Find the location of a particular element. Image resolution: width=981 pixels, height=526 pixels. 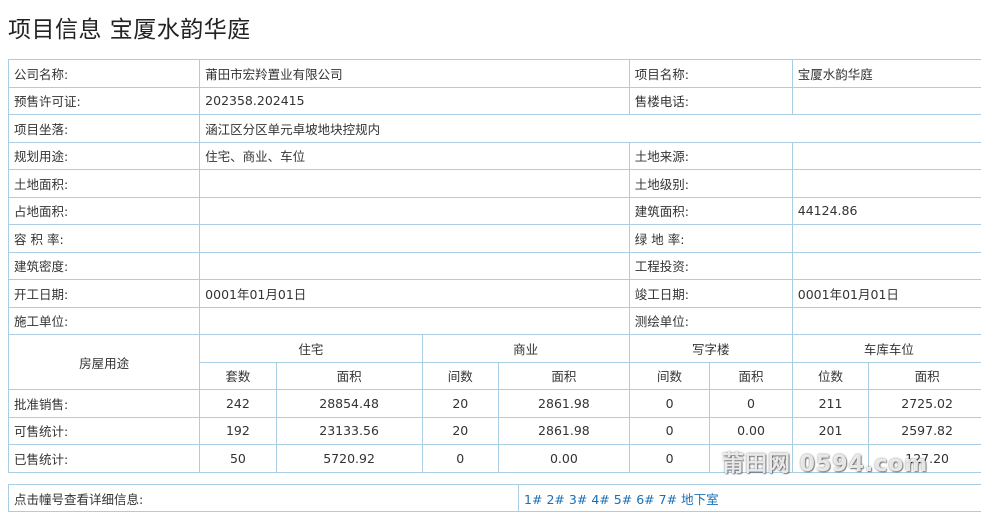

builder-label: 施工单位: is located at coordinates (104, 320).